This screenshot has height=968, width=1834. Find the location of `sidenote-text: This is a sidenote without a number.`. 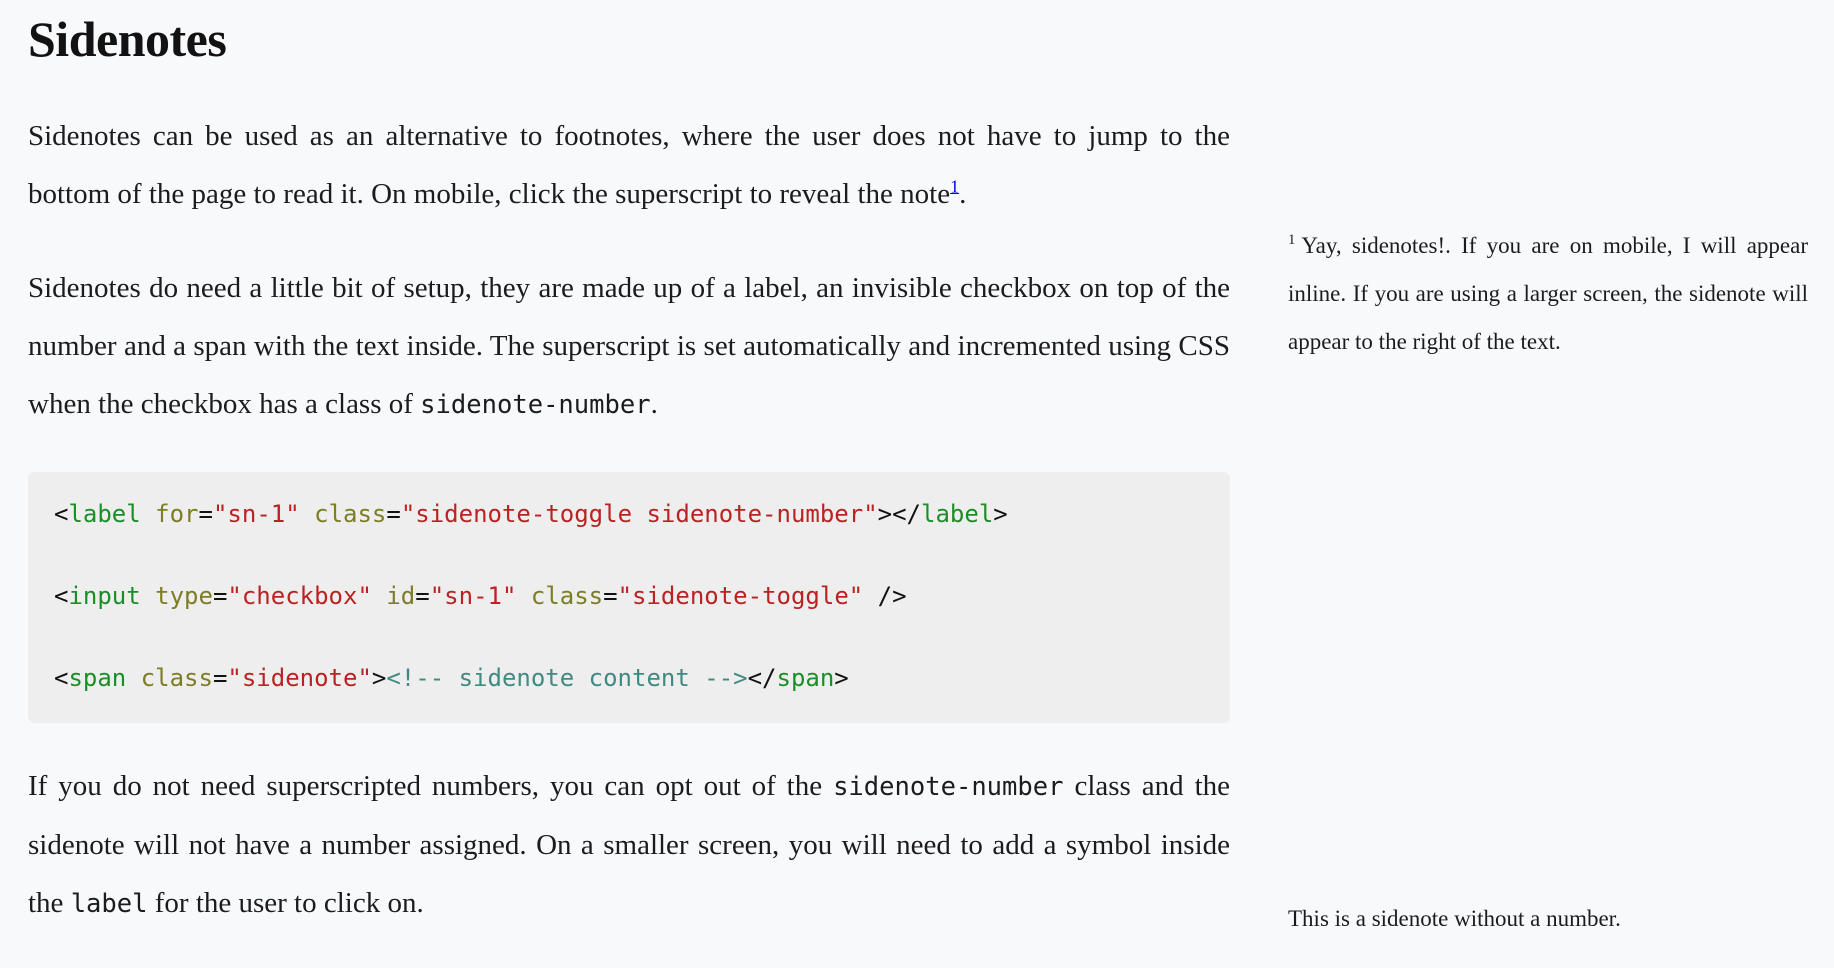

sidenote-text: This is a sidenote without a number. is located at coordinates (1454, 918).